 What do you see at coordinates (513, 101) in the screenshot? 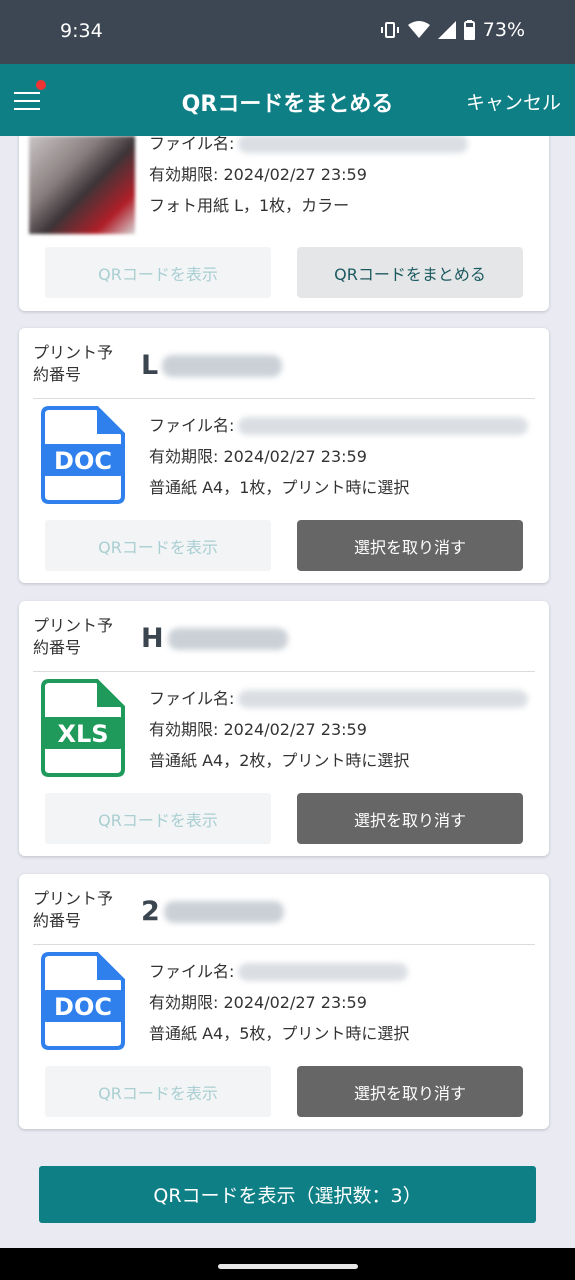
I see `cancel-button: キャンセル` at bounding box center [513, 101].